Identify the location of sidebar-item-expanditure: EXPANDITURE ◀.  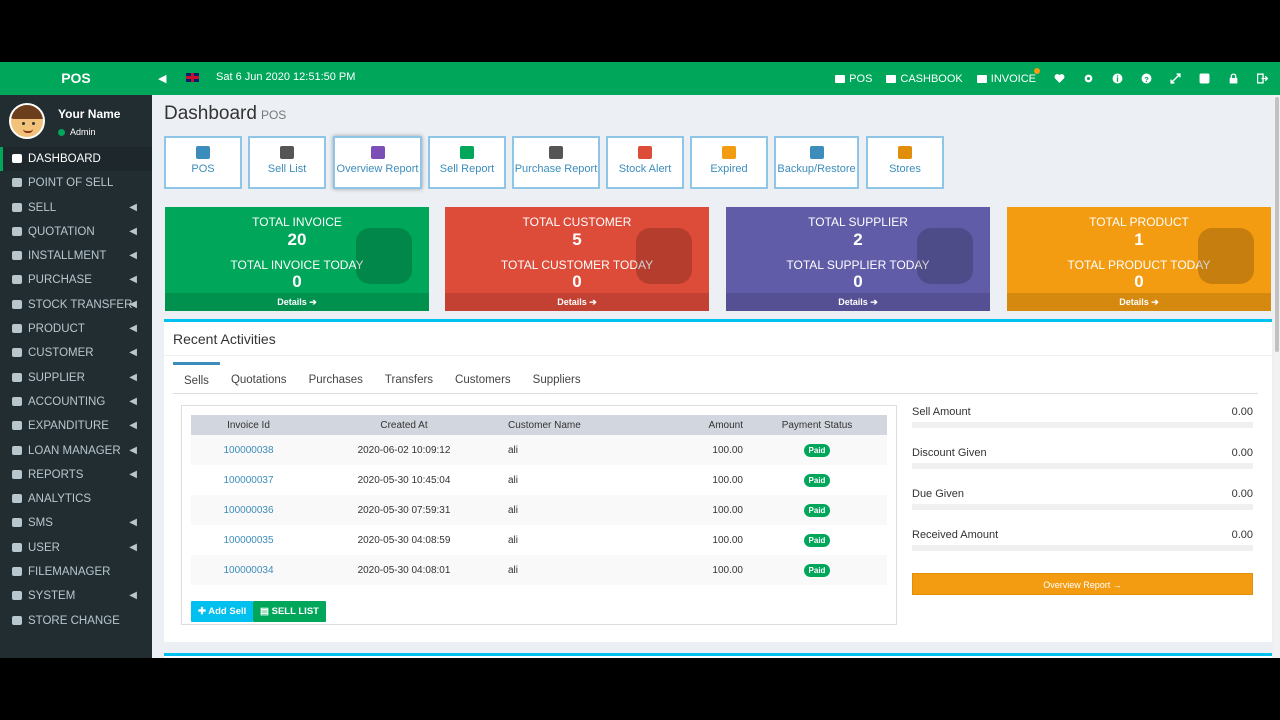
(76, 426).